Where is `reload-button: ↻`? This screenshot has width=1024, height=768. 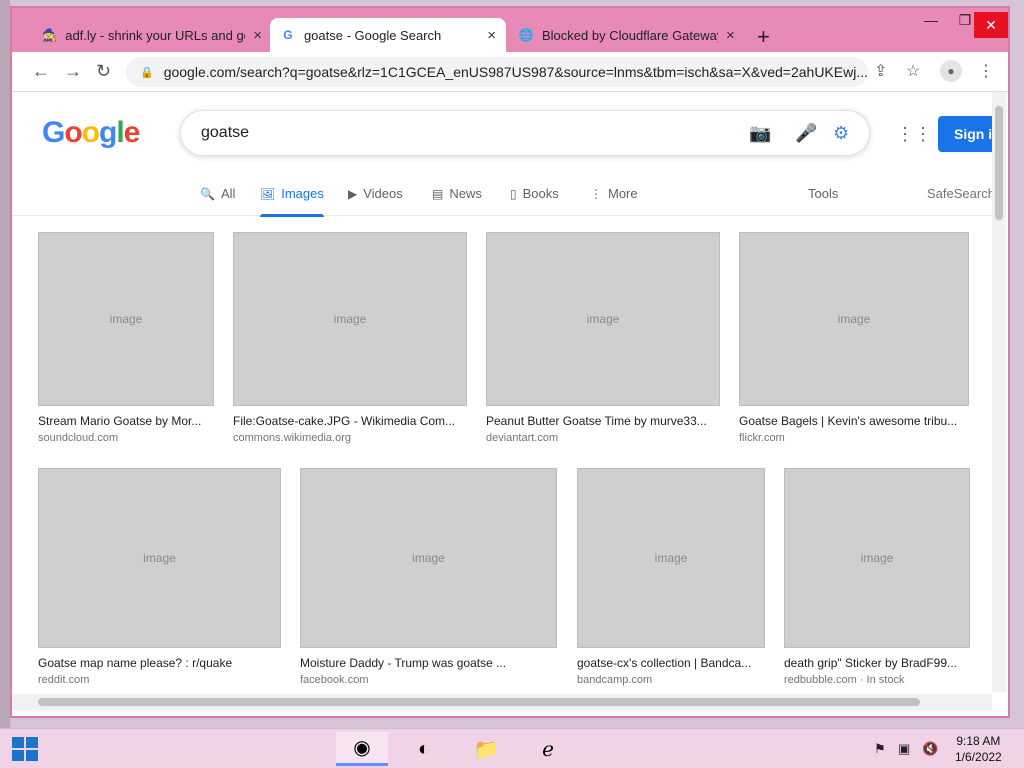
reload-button: ↻ is located at coordinates (103, 71).